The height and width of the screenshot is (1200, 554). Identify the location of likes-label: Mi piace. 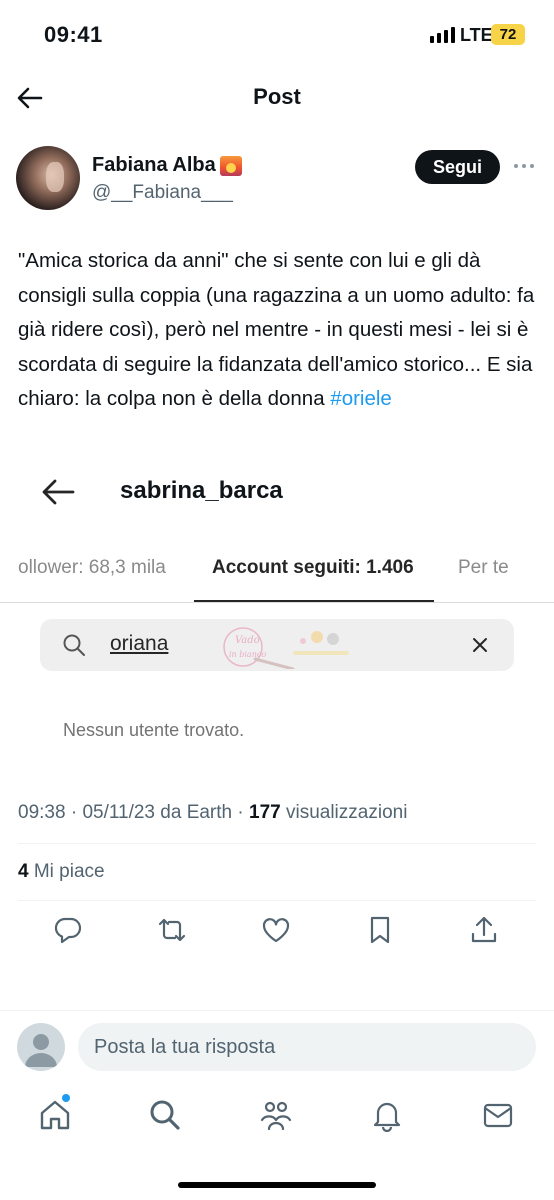
(69, 871).